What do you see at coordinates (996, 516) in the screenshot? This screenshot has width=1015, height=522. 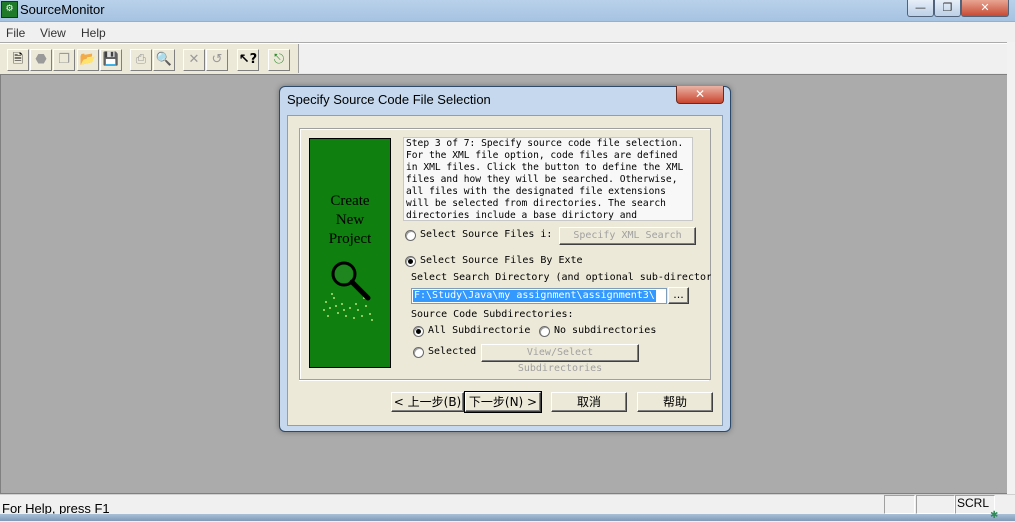 I see `tray-icon: ✱` at bounding box center [996, 516].